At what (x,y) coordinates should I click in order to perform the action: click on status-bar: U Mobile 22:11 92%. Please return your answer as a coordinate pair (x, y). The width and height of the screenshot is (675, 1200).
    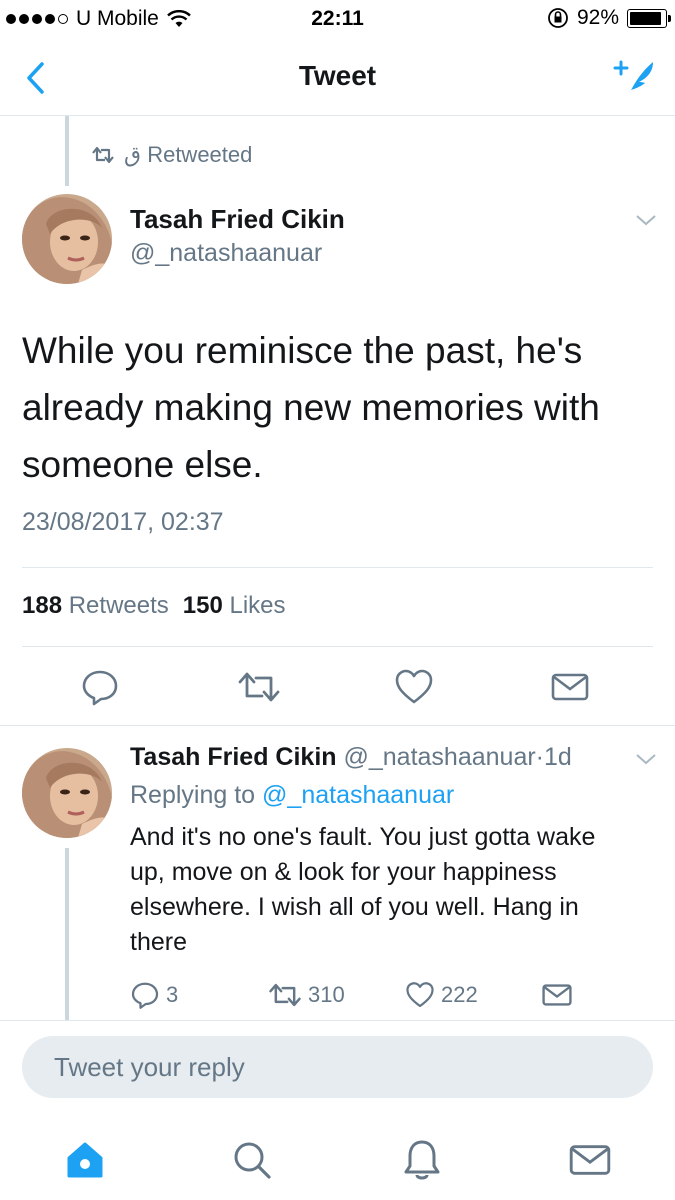
    Looking at the image, I should click on (337, 20).